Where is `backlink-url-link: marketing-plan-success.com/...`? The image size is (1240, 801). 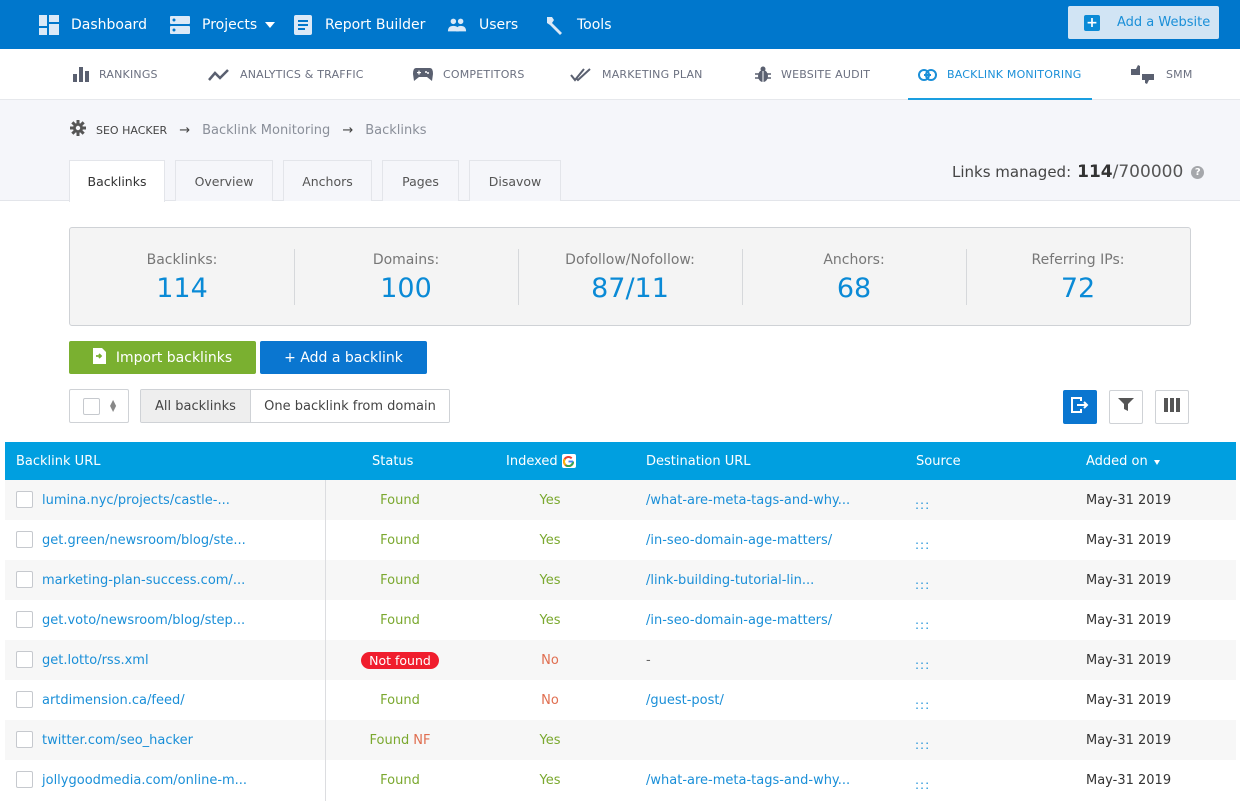
backlink-url-link: marketing-plan-success.com/... is located at coordinates (143, 580).